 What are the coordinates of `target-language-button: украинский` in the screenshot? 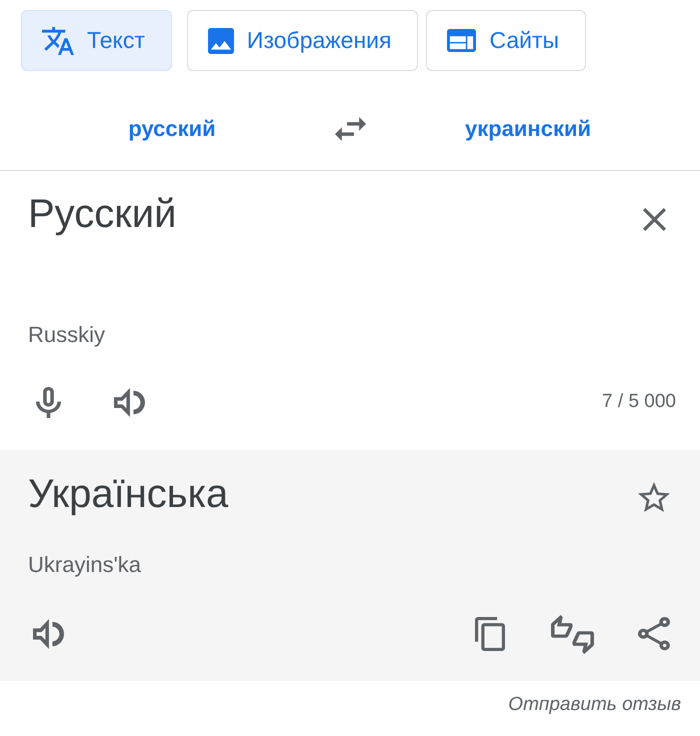 It's located at (528, 129).